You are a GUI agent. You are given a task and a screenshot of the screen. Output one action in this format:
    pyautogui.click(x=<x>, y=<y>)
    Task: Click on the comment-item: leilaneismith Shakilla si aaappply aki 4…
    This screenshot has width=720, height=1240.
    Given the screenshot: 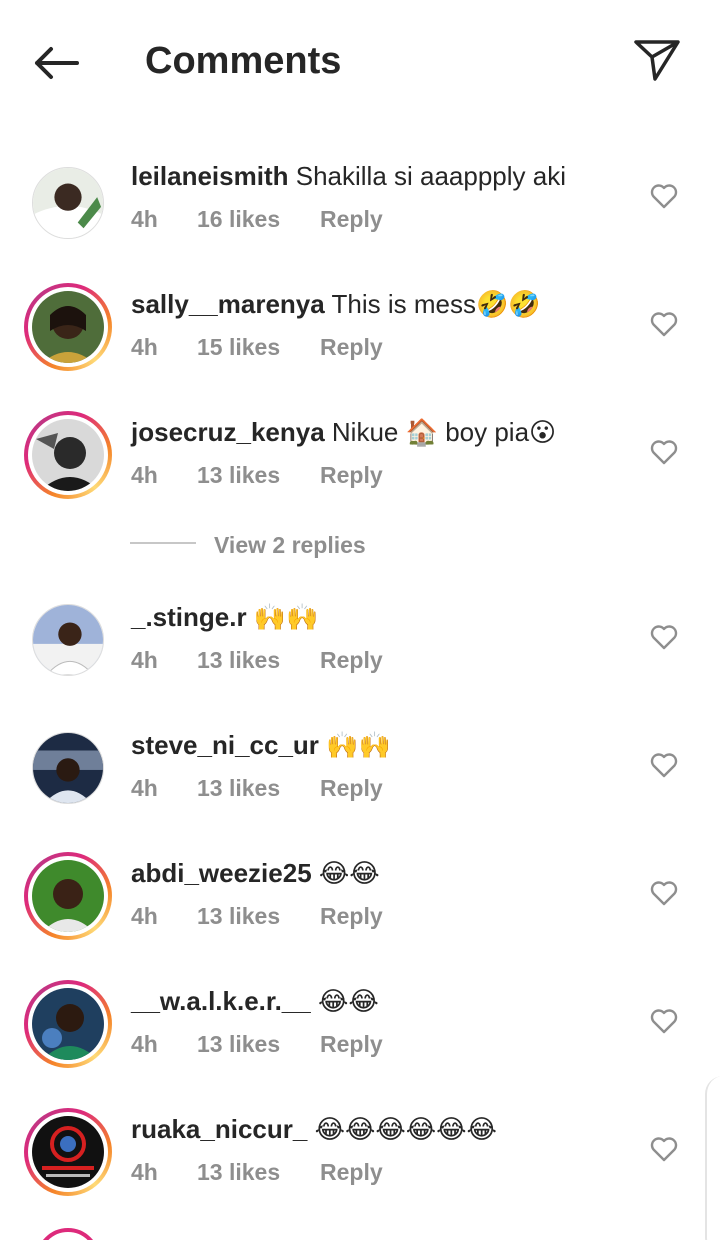 What is the action you would take?
    pyautogui.click(x=360, y=210)
    